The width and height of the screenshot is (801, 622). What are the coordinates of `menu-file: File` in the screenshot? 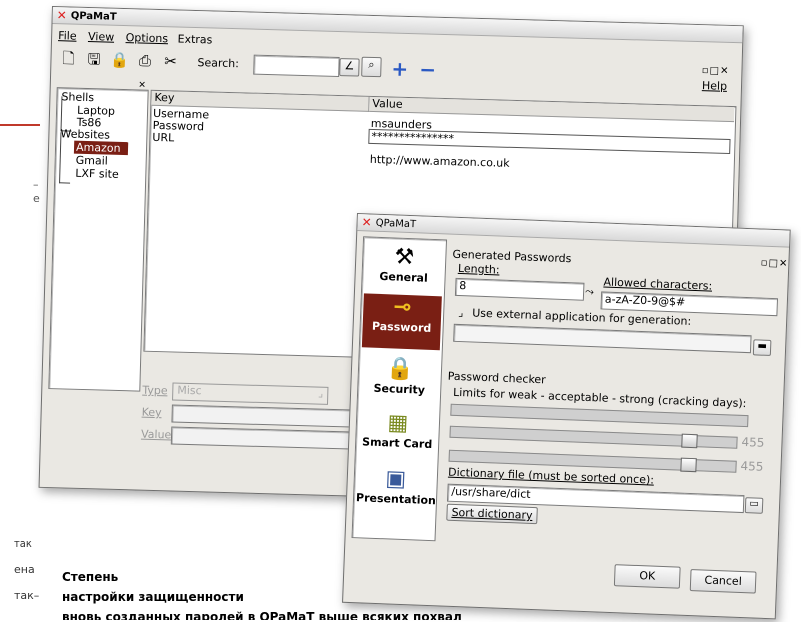 It's located at (67, 36).